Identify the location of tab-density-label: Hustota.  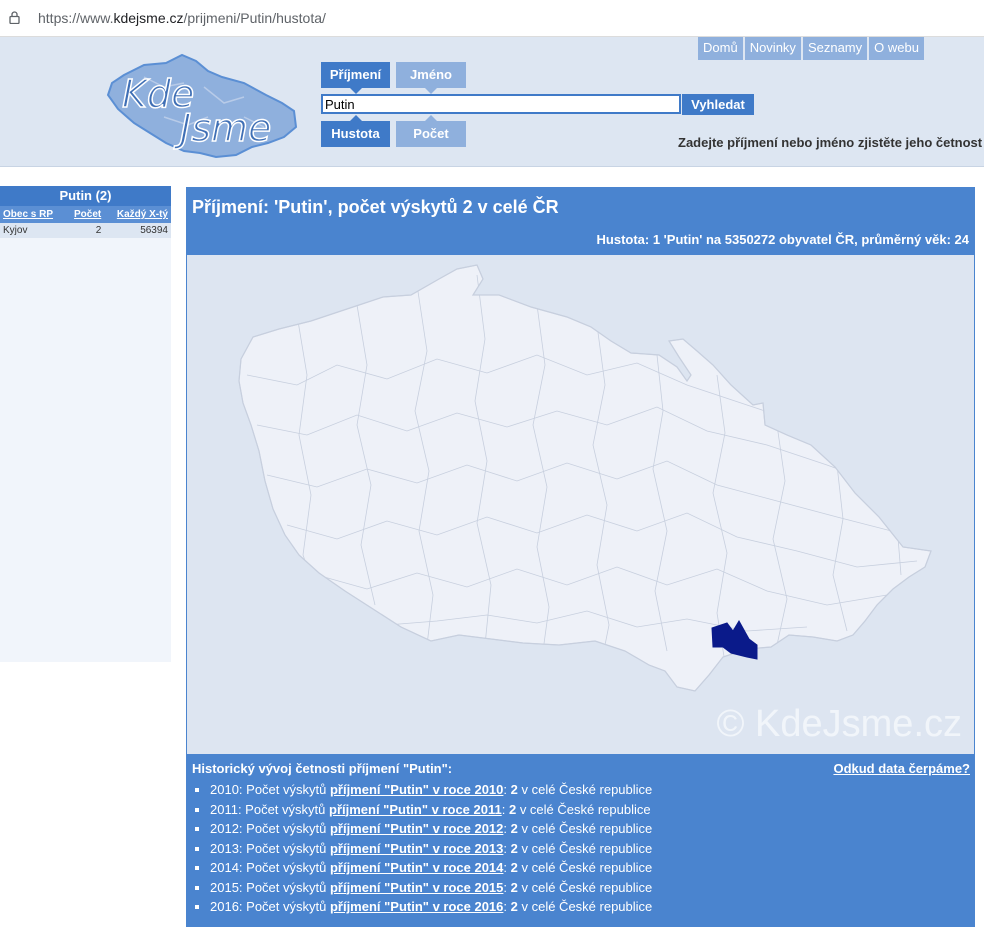
(355, 133).